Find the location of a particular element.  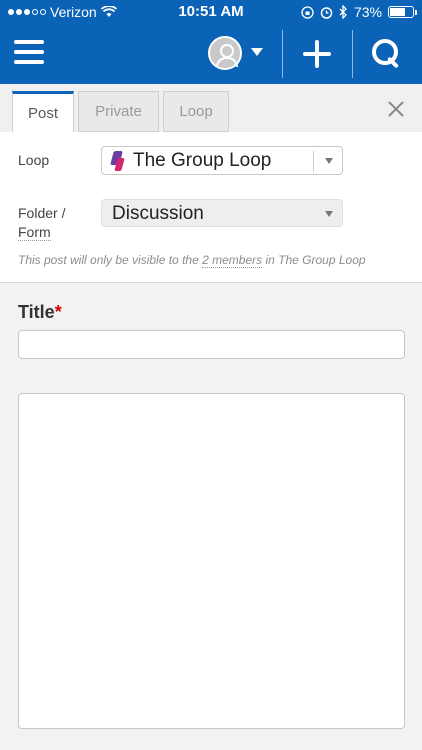

alarm-icon is located at coordinates (326, 12).